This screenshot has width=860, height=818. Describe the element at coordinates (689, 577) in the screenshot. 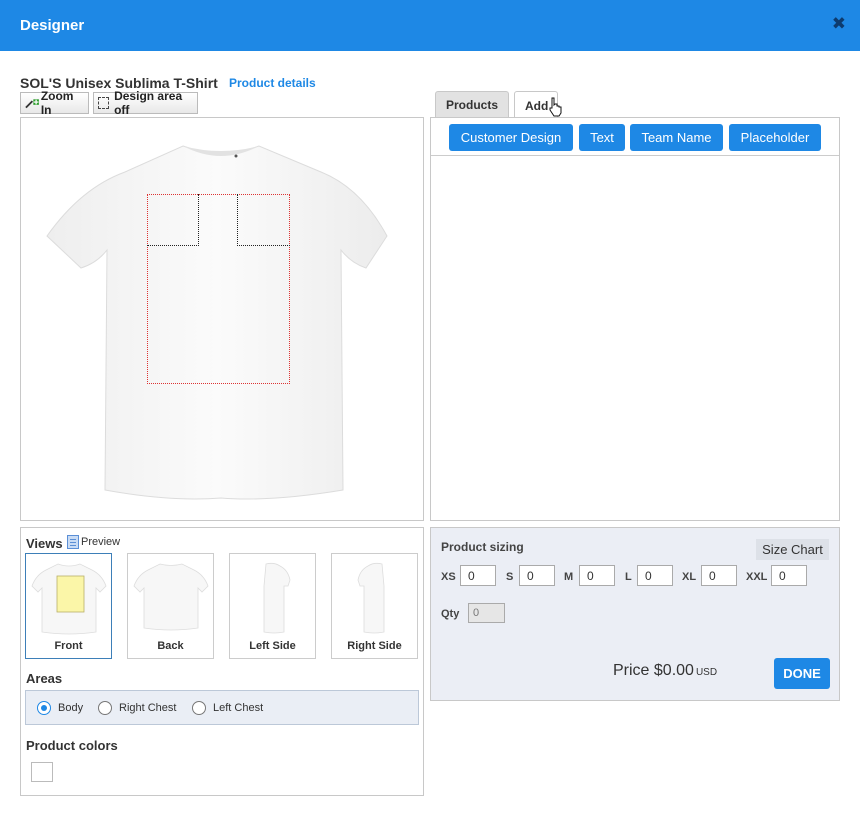

I see `size-label-xl: XL` at that location.